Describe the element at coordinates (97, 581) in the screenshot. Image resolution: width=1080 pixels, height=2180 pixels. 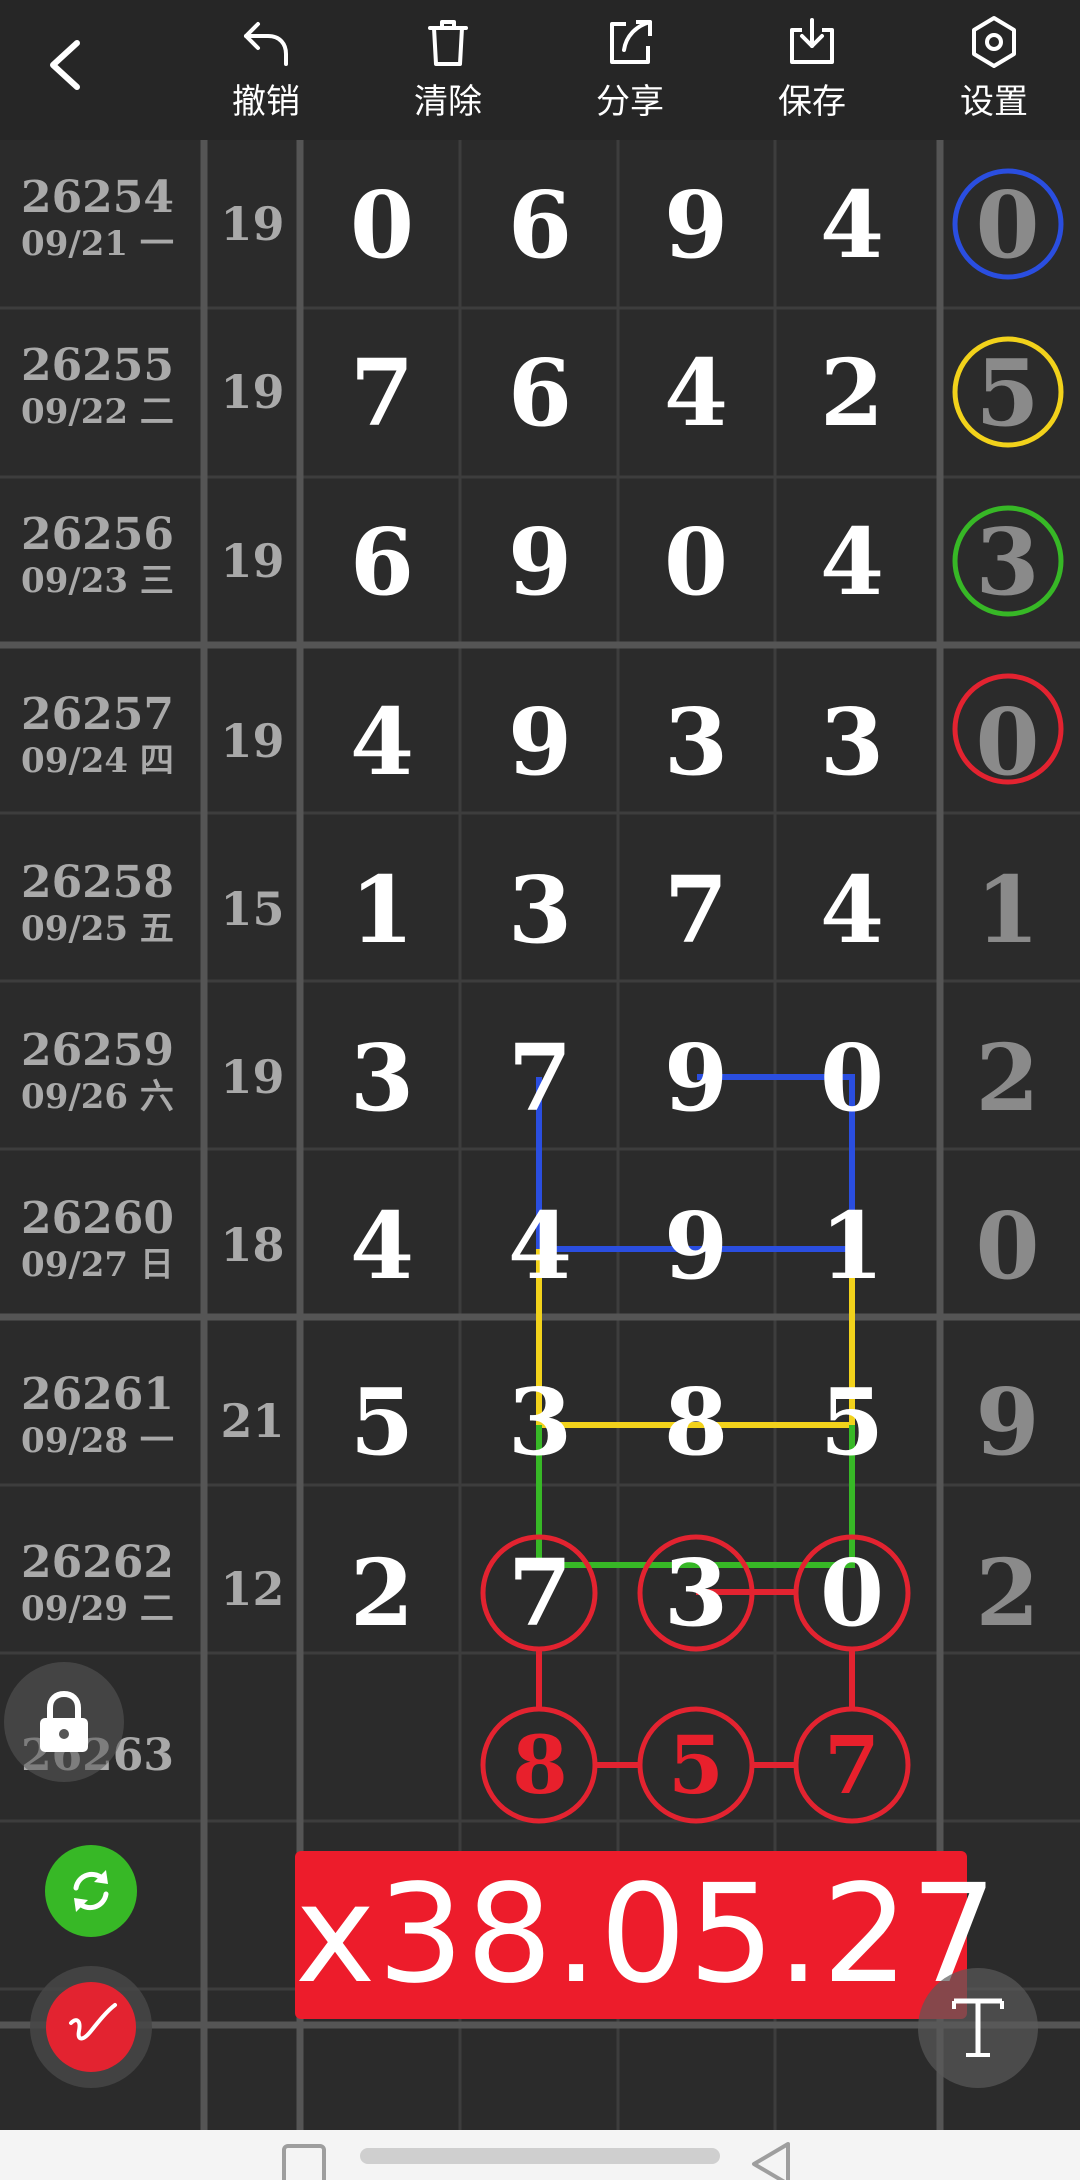
I see `draw-date: 09/23 三` at that location.